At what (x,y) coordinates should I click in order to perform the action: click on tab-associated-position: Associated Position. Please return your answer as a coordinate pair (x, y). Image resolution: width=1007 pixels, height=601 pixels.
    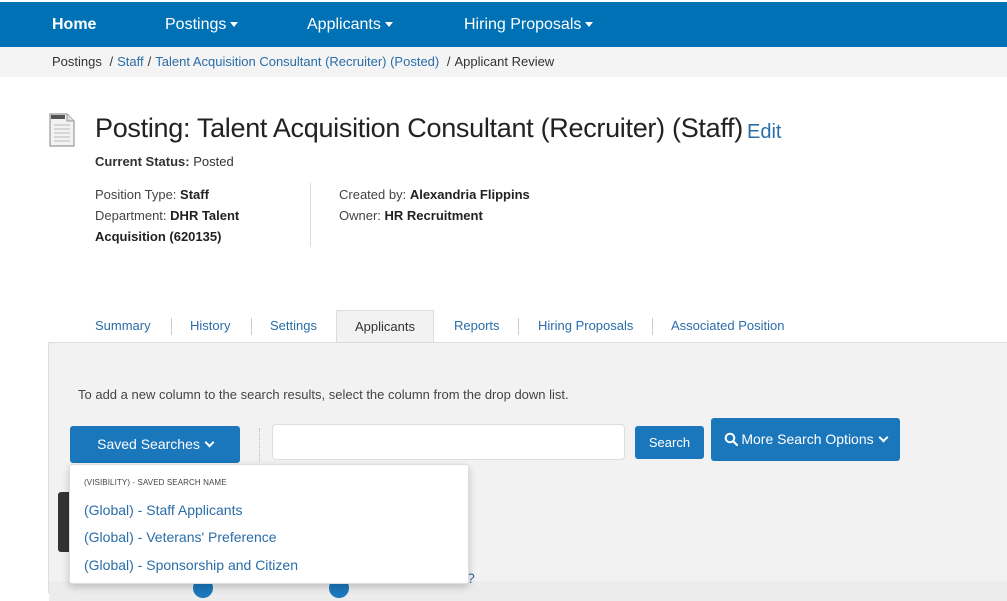
    Looking at the image, I should click on (727, 326).